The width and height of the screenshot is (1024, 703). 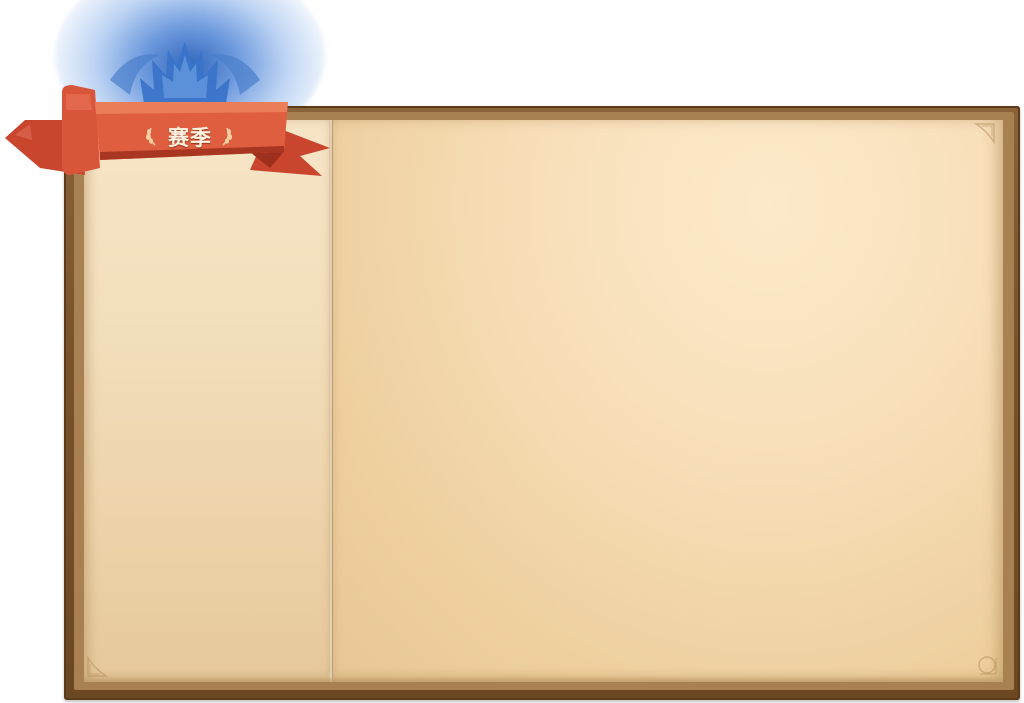 I want to click on laurel-right-icon, so click(x=227, y=136).